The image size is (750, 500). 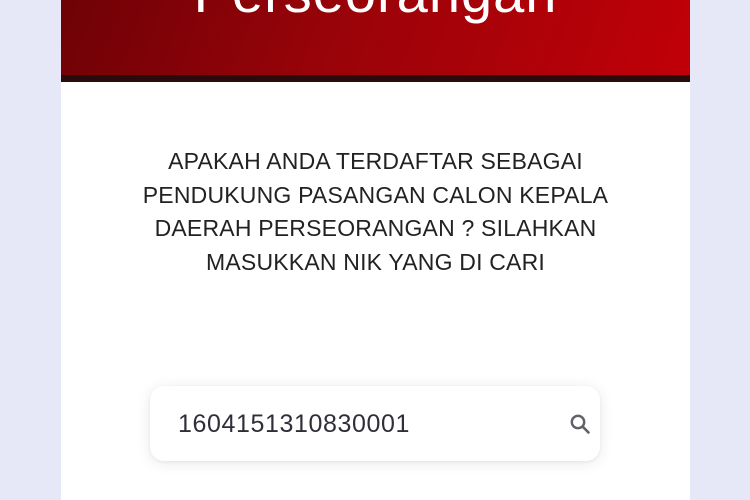 I want to click on header-title: Perseorangan, so click(x=375, y=14).